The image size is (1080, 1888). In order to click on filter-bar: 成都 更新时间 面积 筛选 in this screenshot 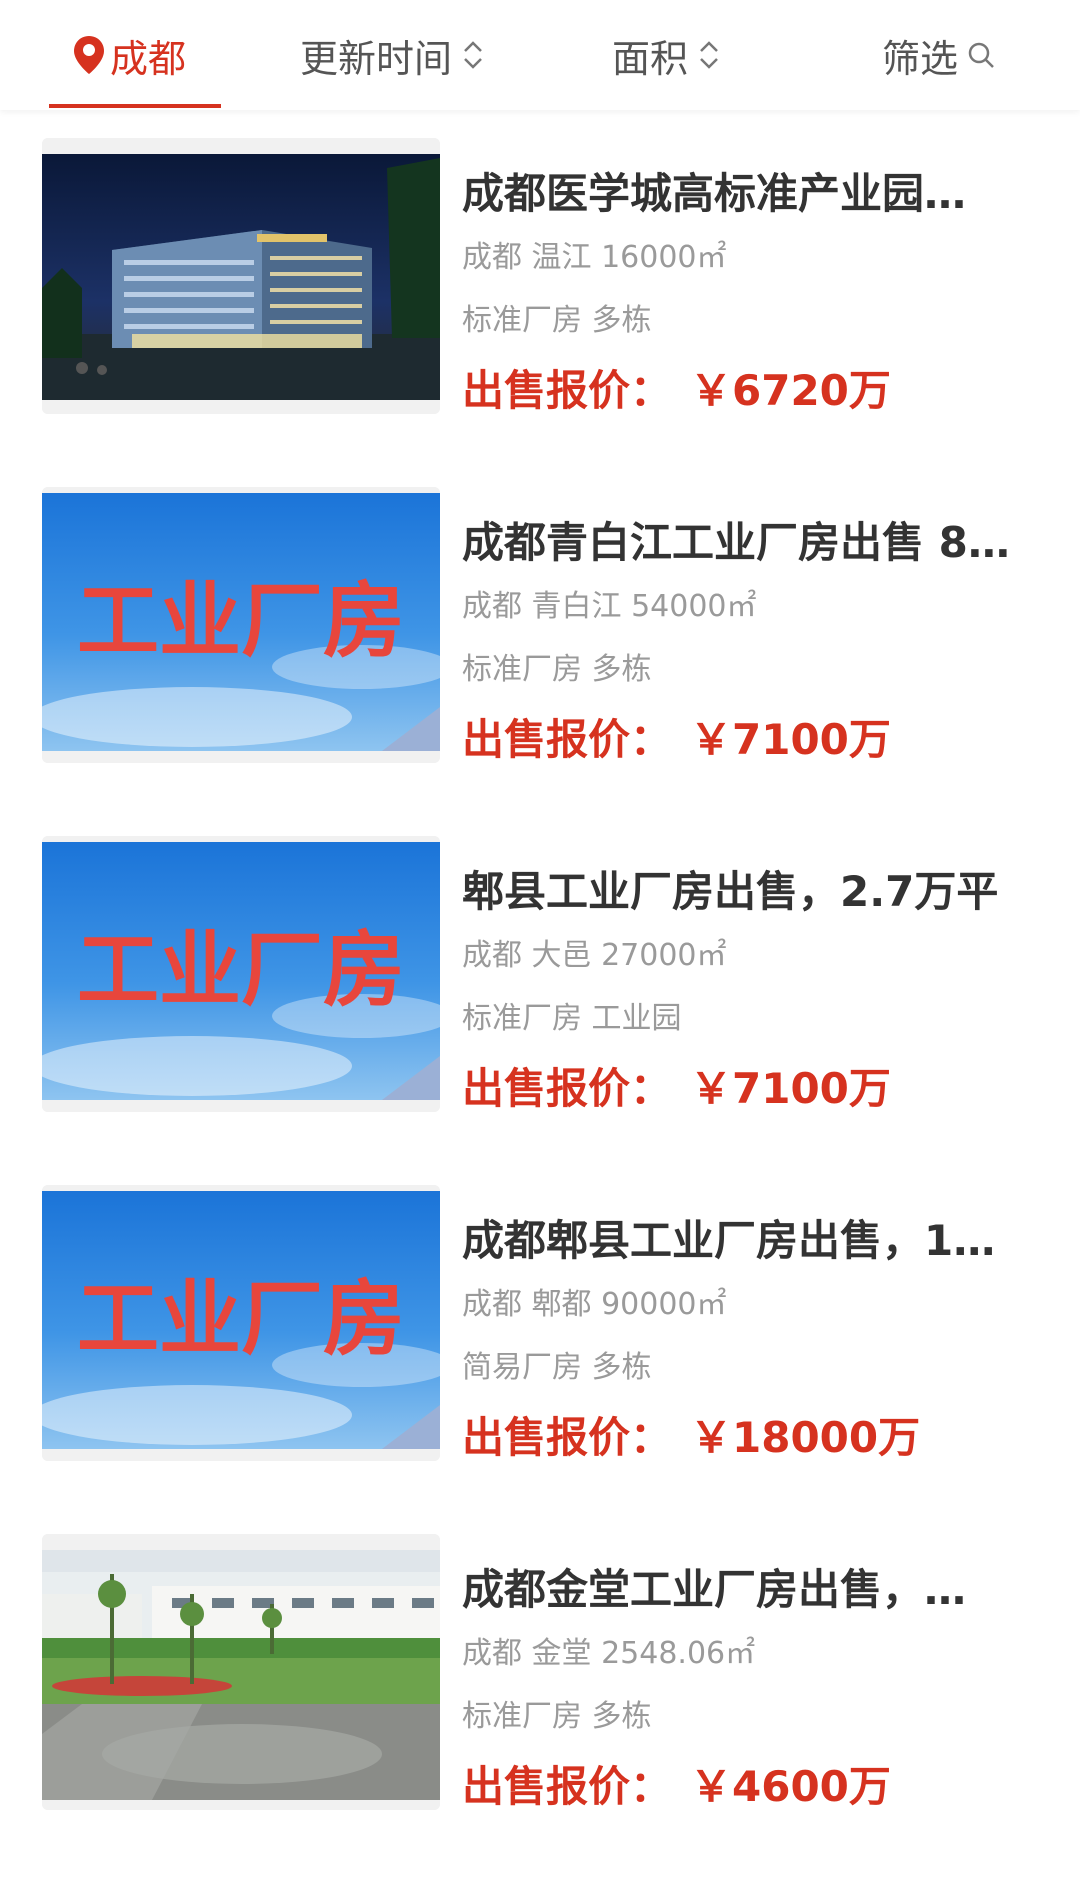, I will do `click(540, 55)`.